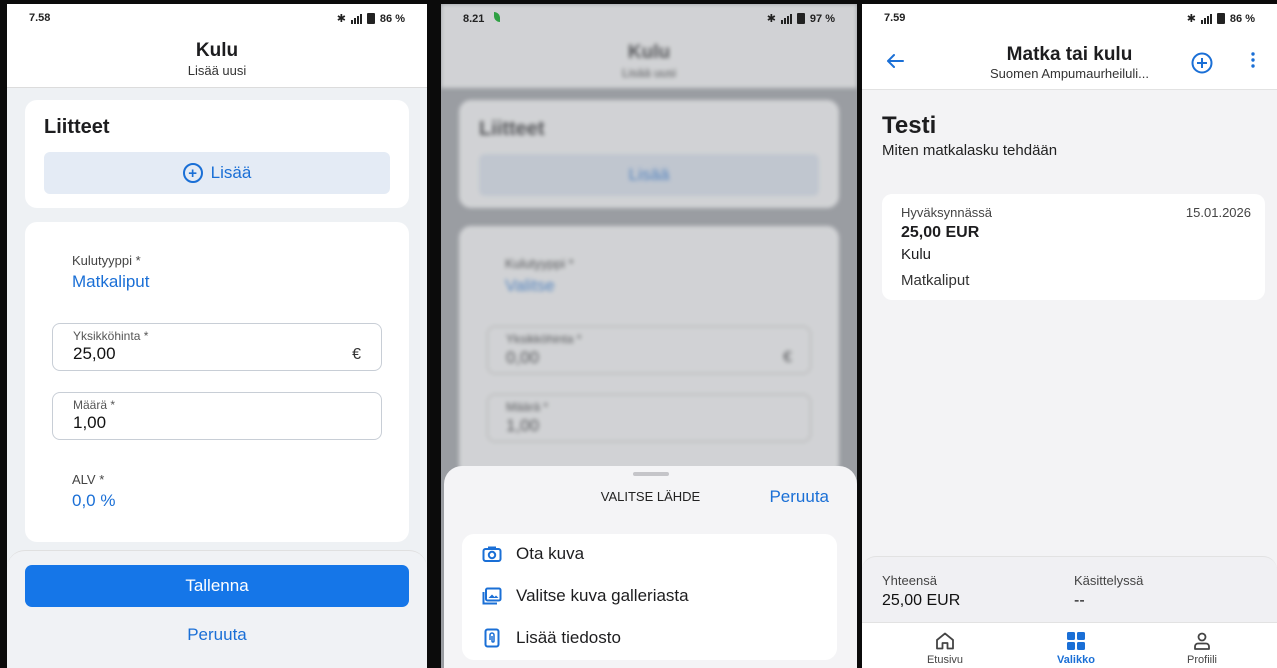 The image size is (1277, 668). Describe the element at coordinates (88, 479) in the screenshot. I see `vat-label: ALV *` at that location.